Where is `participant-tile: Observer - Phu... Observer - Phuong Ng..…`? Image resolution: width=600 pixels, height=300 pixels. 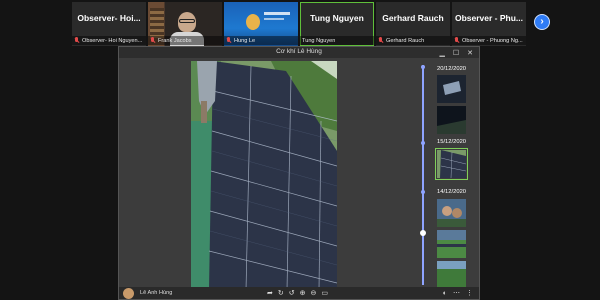
participant-tile: Observer - Phu... Observer - Phuong Ng..… is located at coordinates (489, 24).